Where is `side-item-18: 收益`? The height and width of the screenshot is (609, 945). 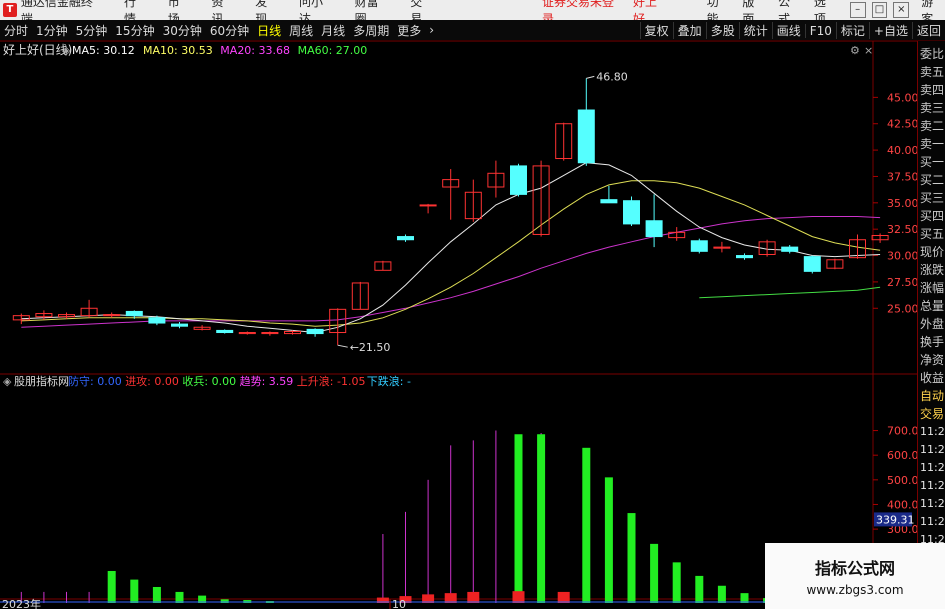
side-item-18: 收益 is located at coordinates (931, 378).